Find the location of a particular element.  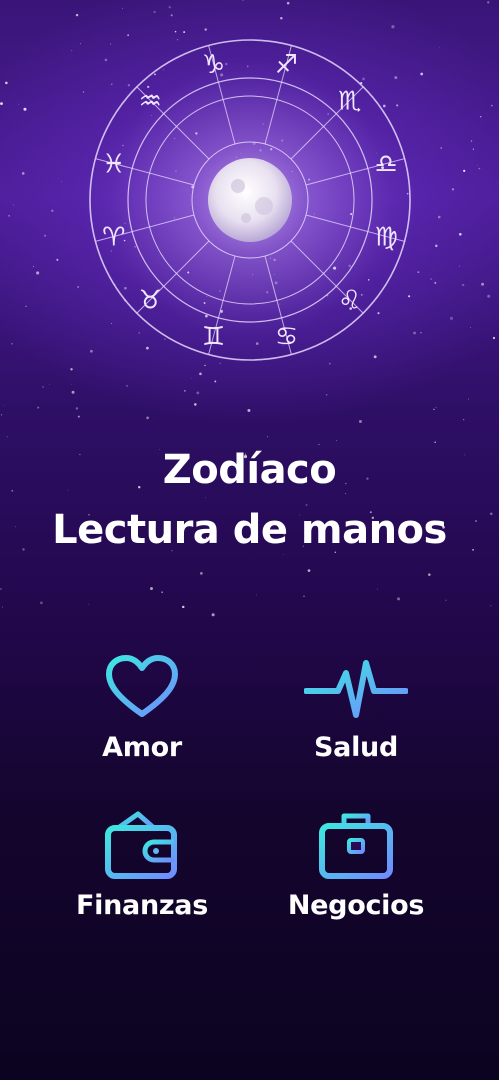

briefcase-icon is located at coordinates (356, 846).